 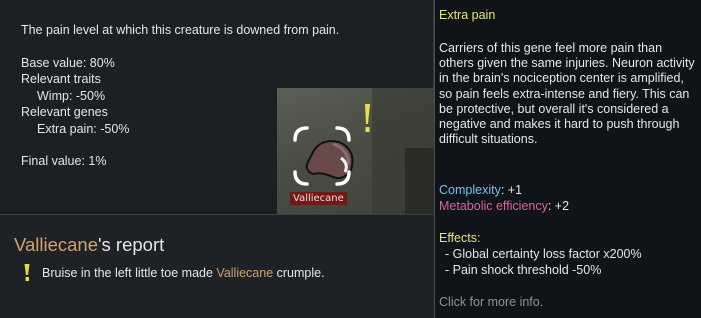 What do you see at coordinates (511, 190) in the screenshot?
I see `complexity-value: : +1` at bounding box center [511, 190].